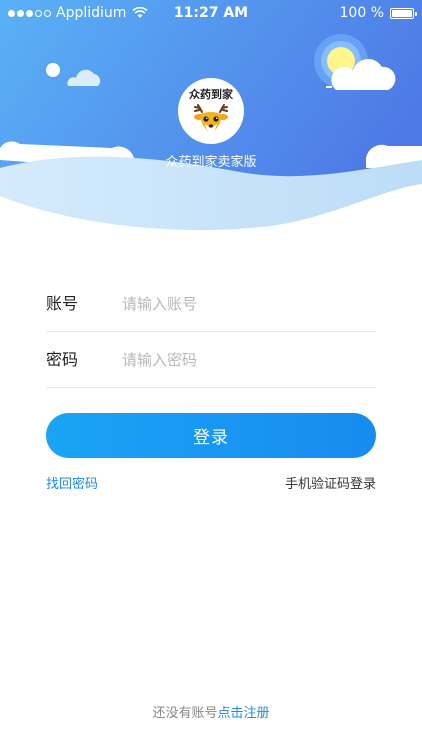  Describe the element at coordinates (211, 435) in the screenshot. I see `login-button: 登录` at that location.